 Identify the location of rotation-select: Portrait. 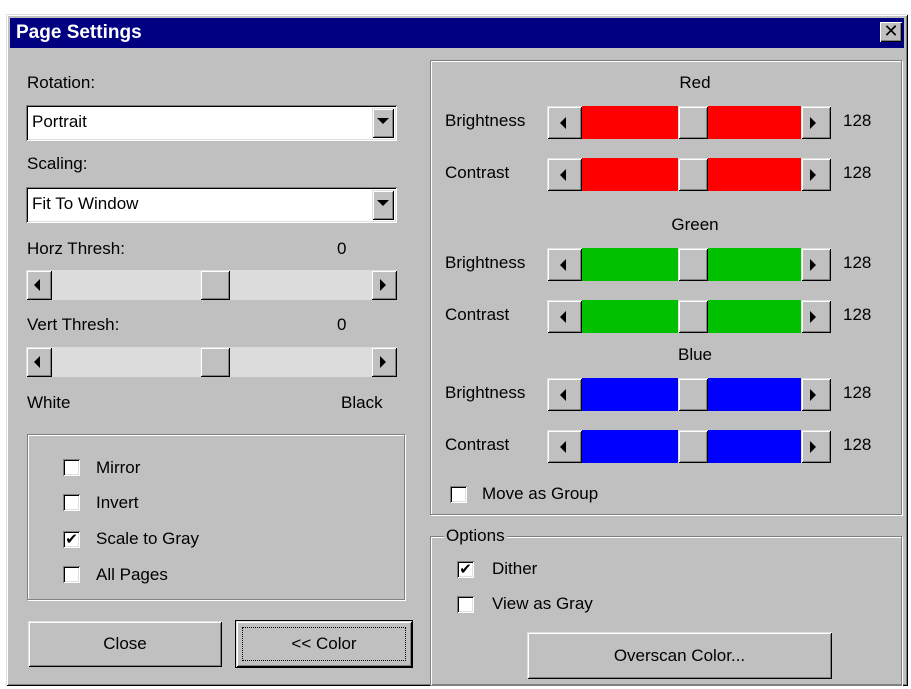
(211, 123).